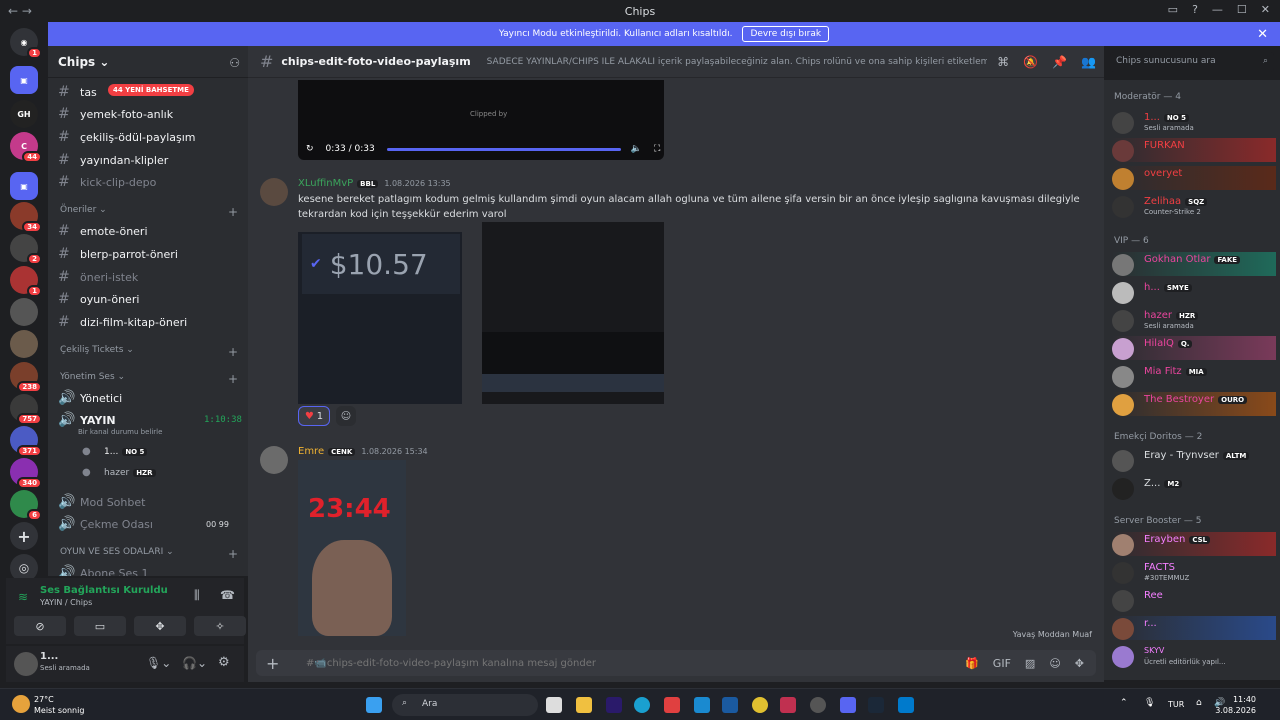 Image resolution: width=1280 pixels, height=720 pixels. Describe the element at coordinates (374, 705) in the screenshot. I see `windows-start-icon` at that location.